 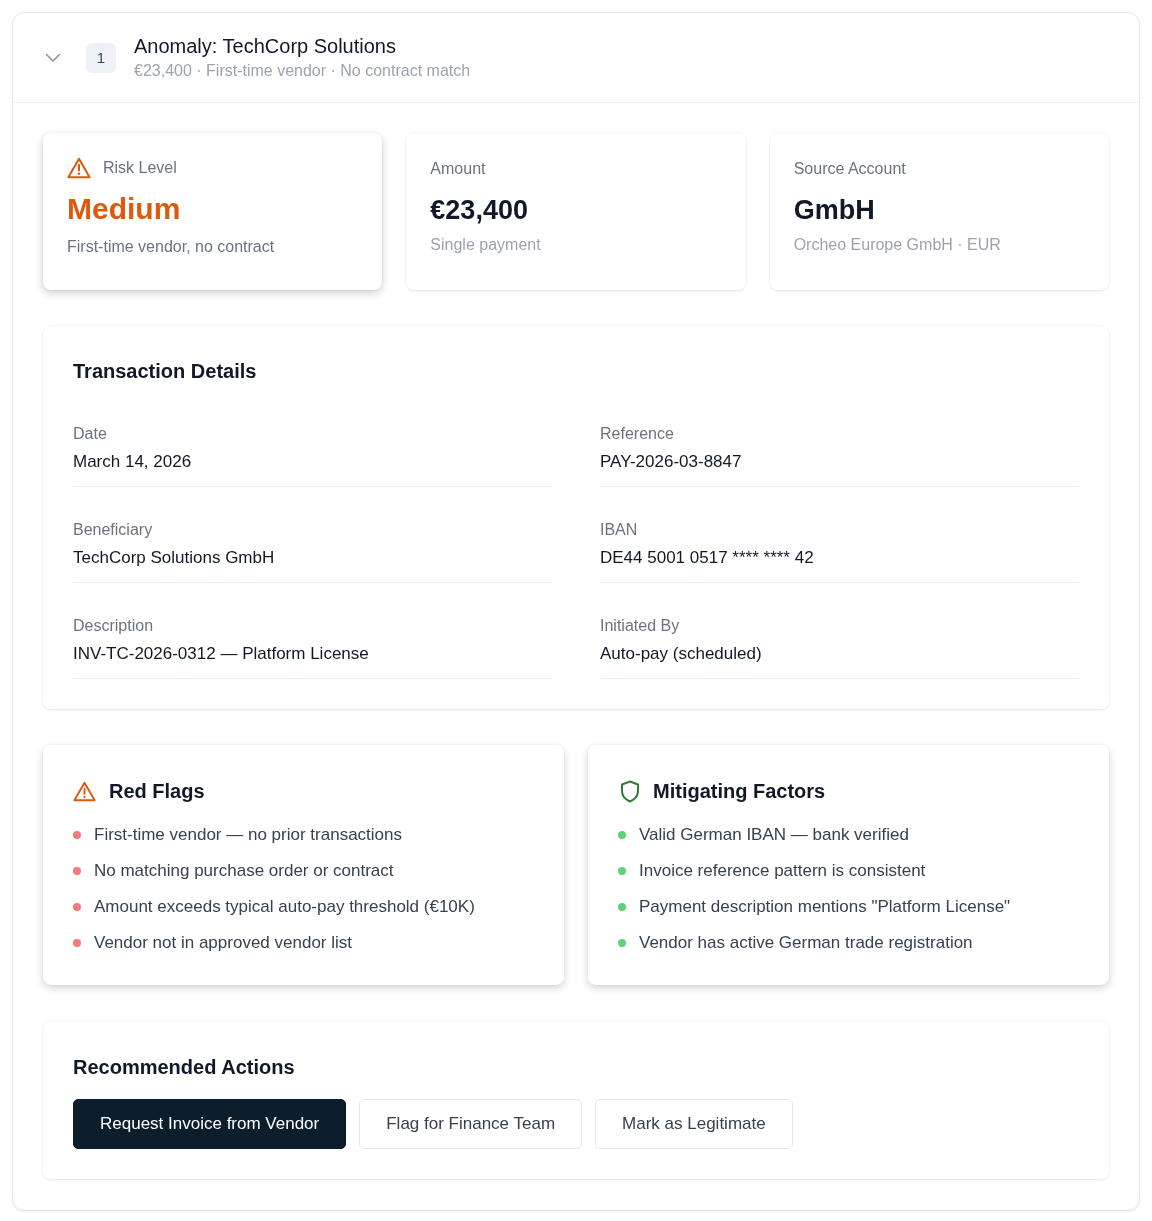 I want to click on field-label: Reference, so click(x=637, y=434).